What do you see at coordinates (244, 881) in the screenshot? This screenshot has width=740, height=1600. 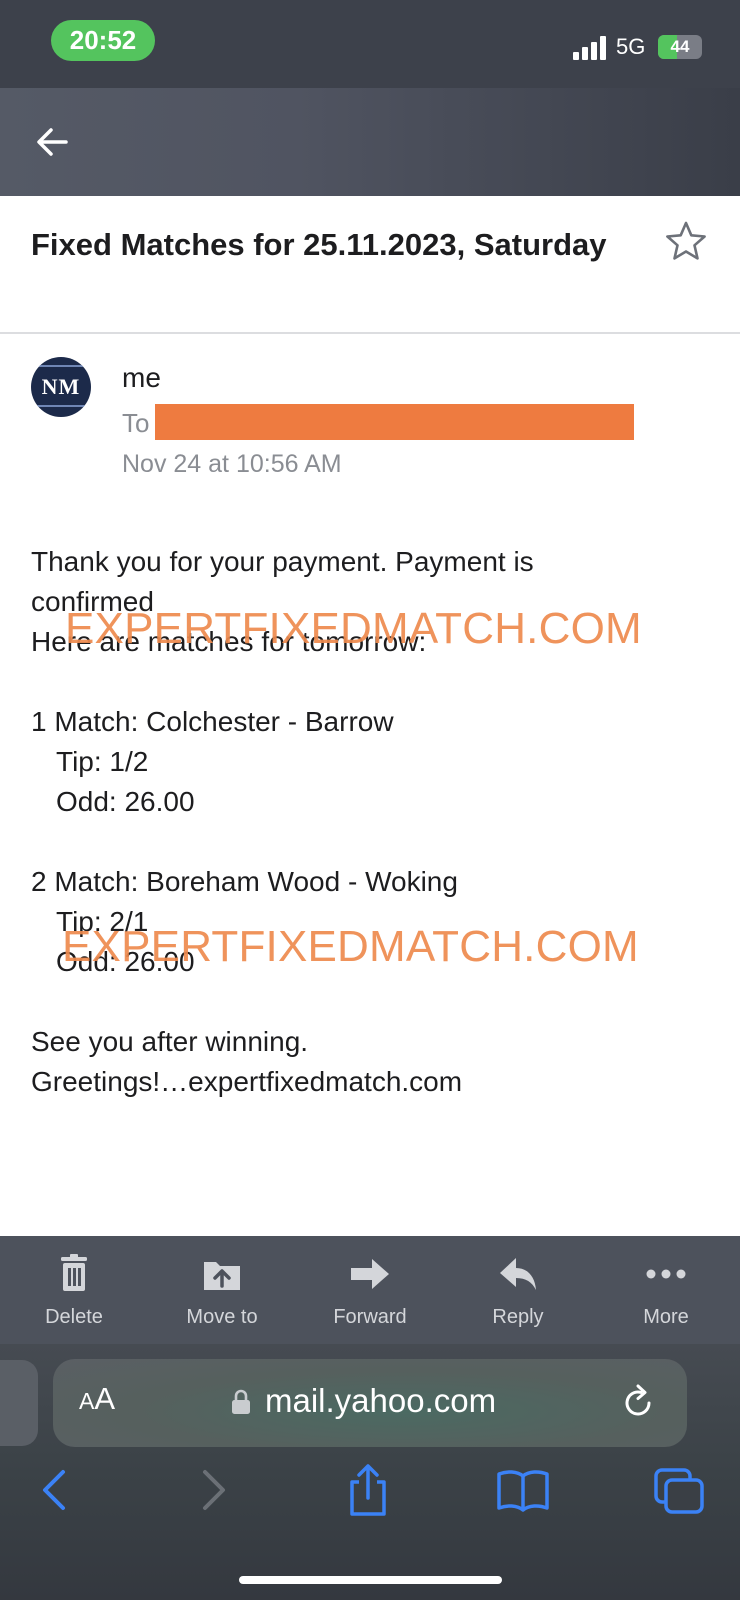 I see `match-title: 2 Match: Boreham Wood - Woking` at bounding box center [244, 881].